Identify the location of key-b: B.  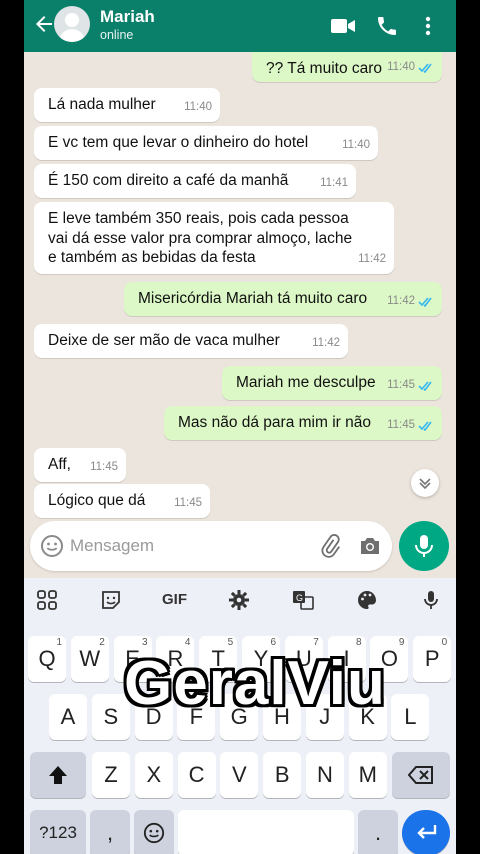
(282, 775).